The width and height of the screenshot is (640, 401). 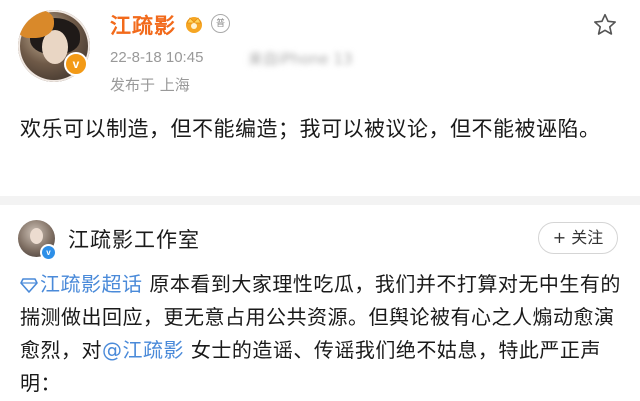 What do you see at coordinates (220, 23) in the screenshot?
I see `member-icon: 普` at bounding box center [220, 23].